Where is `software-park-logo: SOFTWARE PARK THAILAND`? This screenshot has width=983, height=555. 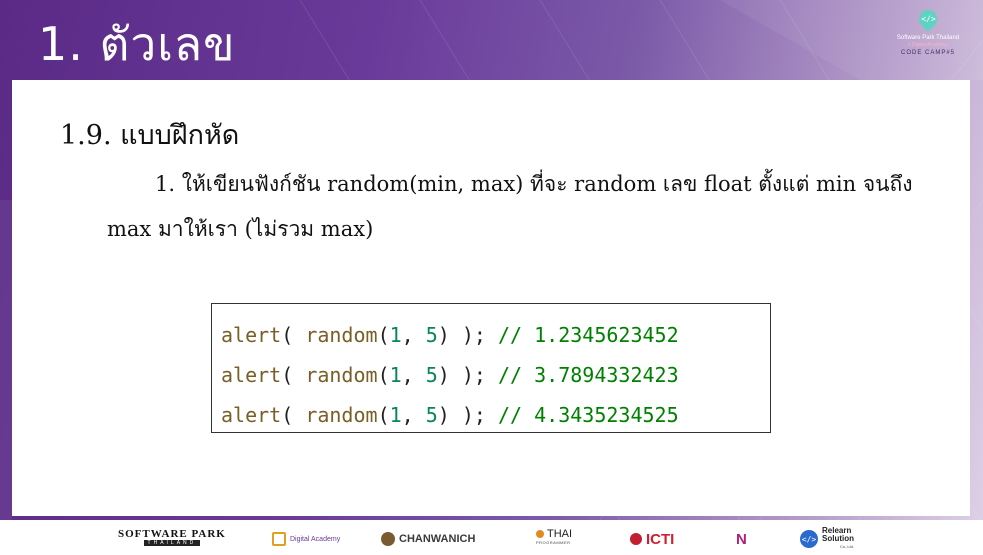
software-park-logo: SOFTWARE PARK THAILAND is located at coordinates (172, 537).